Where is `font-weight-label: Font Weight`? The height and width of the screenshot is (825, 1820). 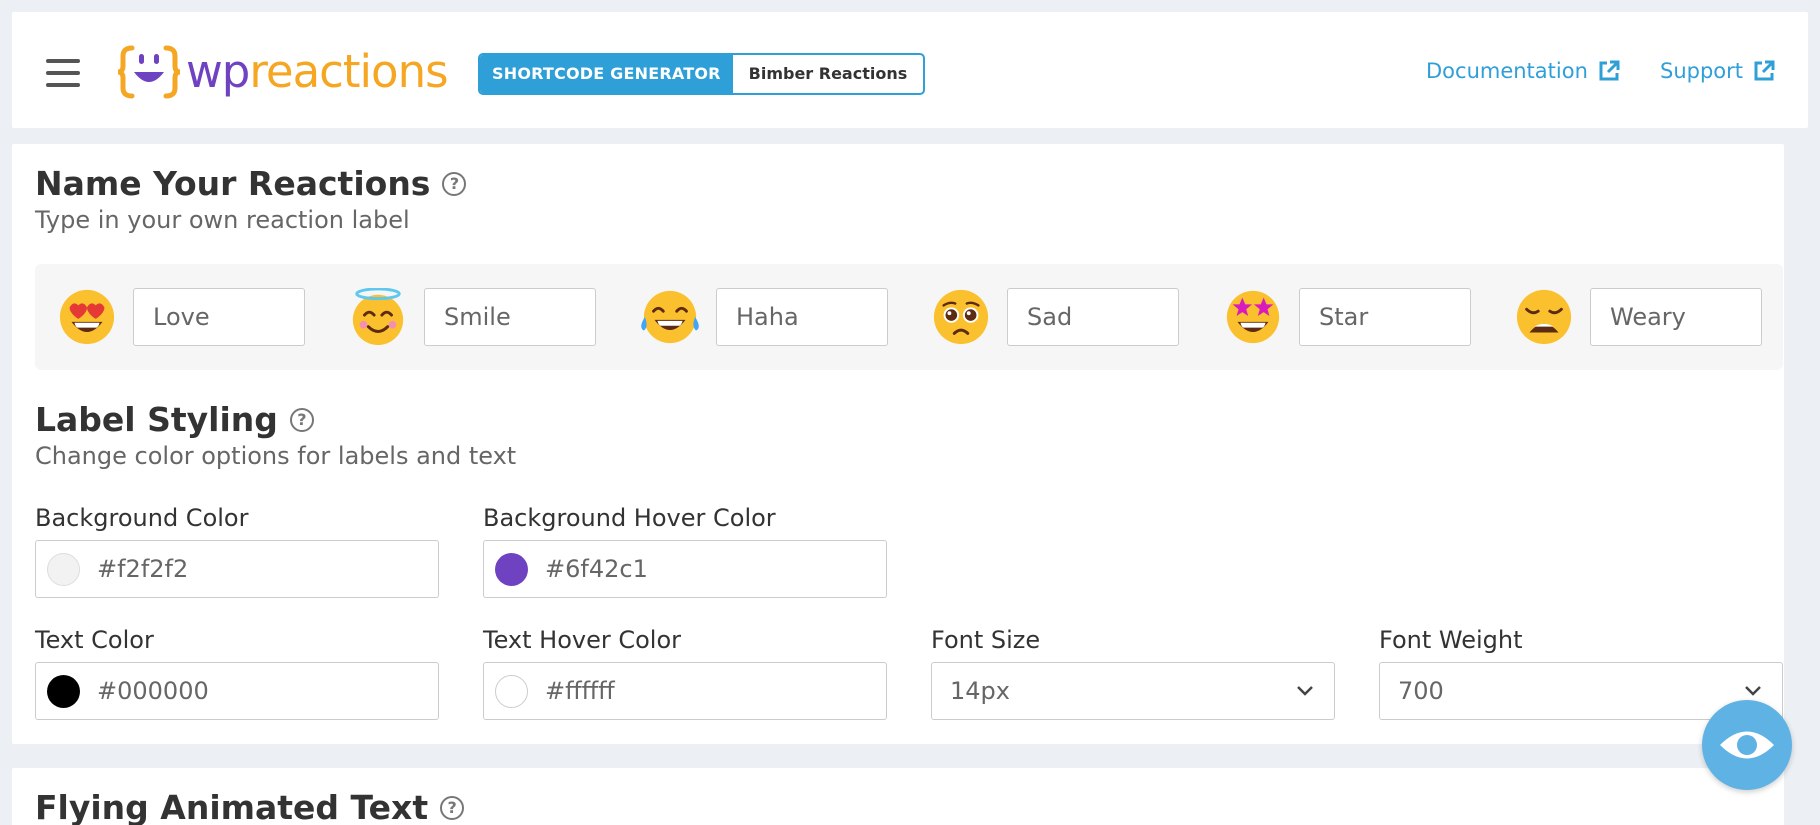 font-weight-label: Font Weight is located at coordinates (1451, 640).